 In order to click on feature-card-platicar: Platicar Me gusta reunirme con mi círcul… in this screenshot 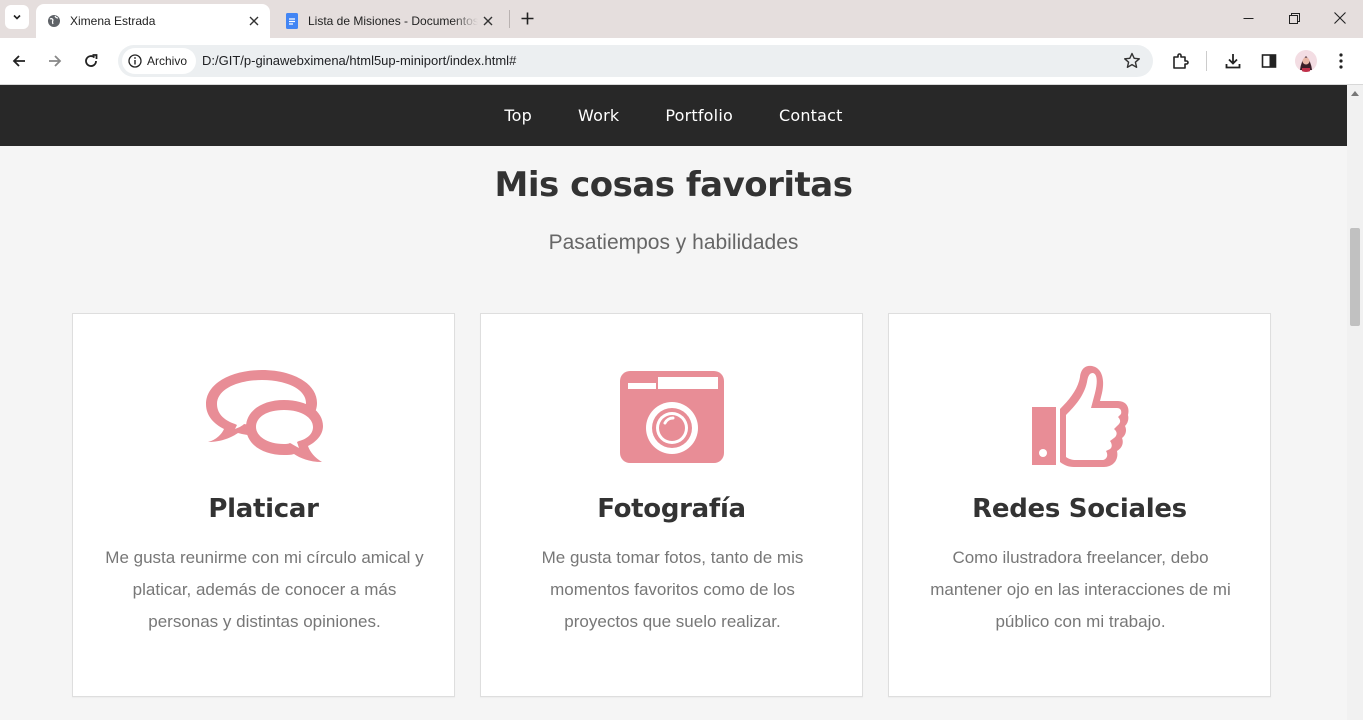, I will do `click(263, 505)`.